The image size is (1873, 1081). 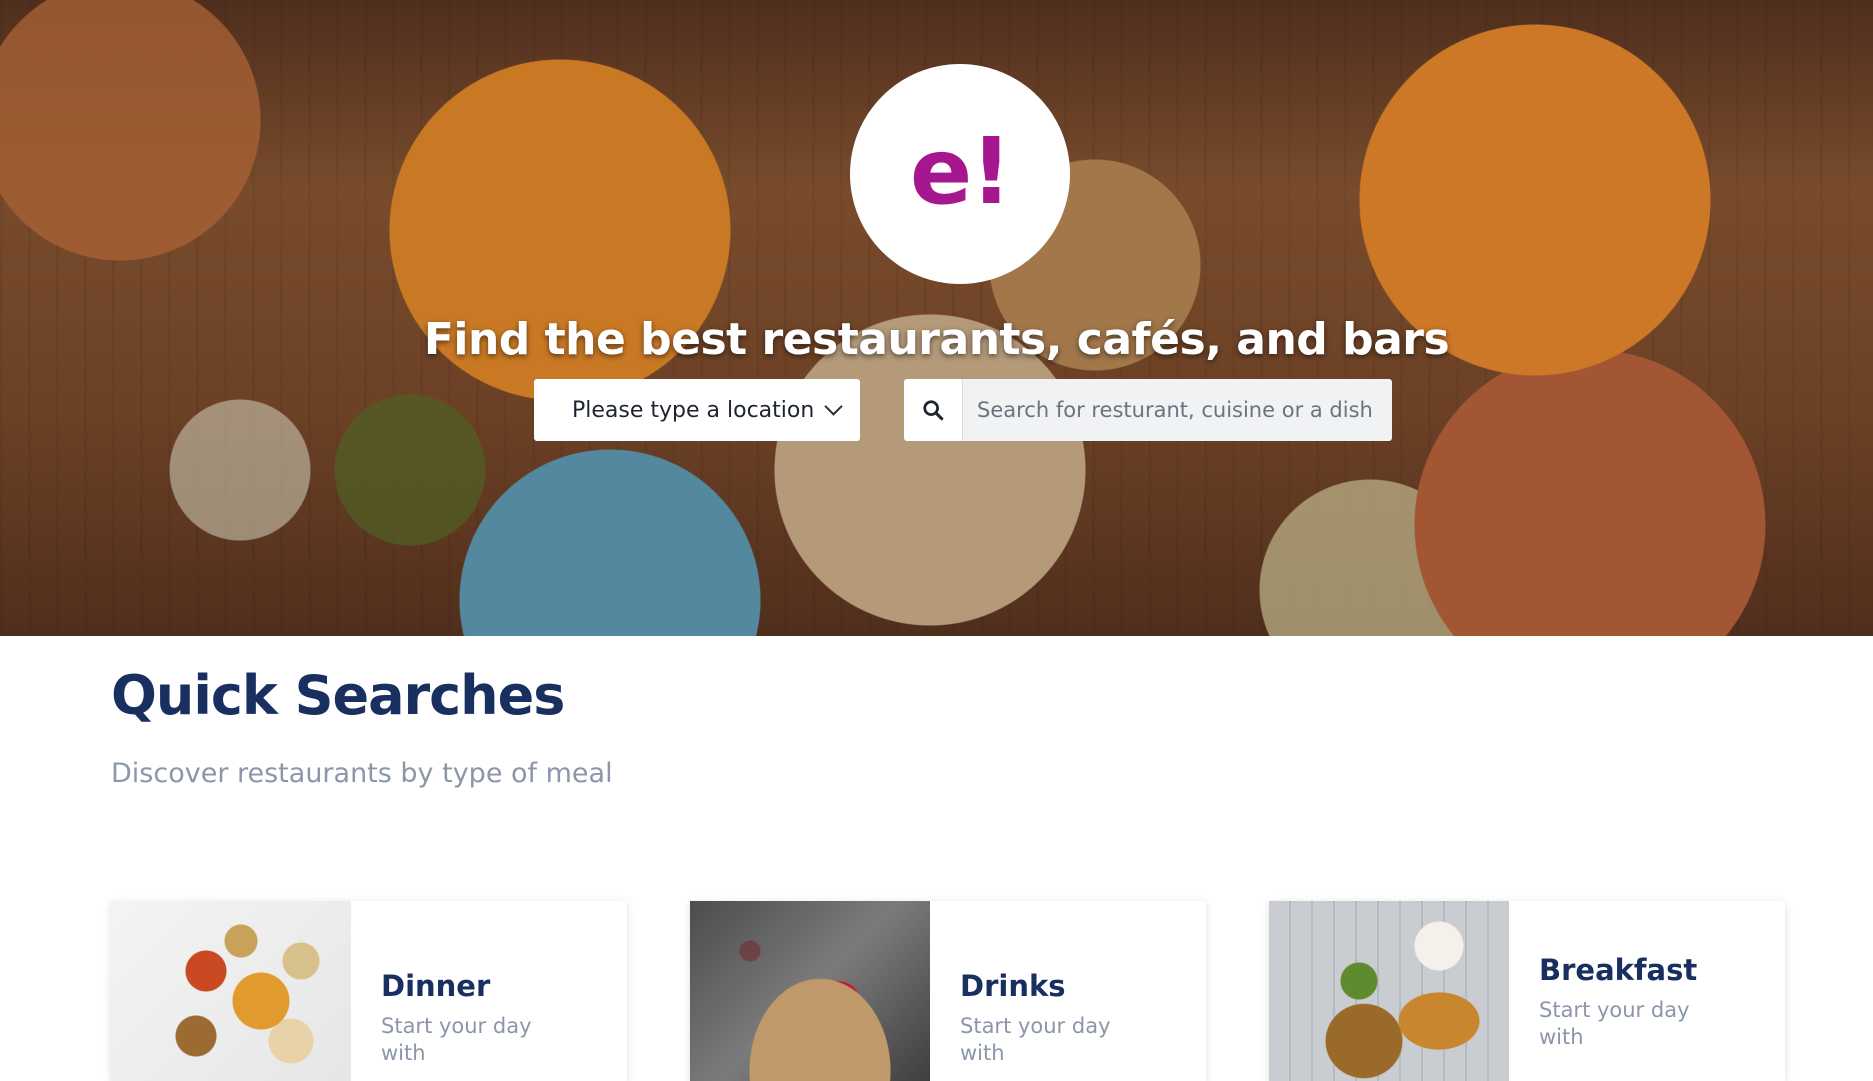 I want to click on card-title: Dinner, so click(x=436, y=986).